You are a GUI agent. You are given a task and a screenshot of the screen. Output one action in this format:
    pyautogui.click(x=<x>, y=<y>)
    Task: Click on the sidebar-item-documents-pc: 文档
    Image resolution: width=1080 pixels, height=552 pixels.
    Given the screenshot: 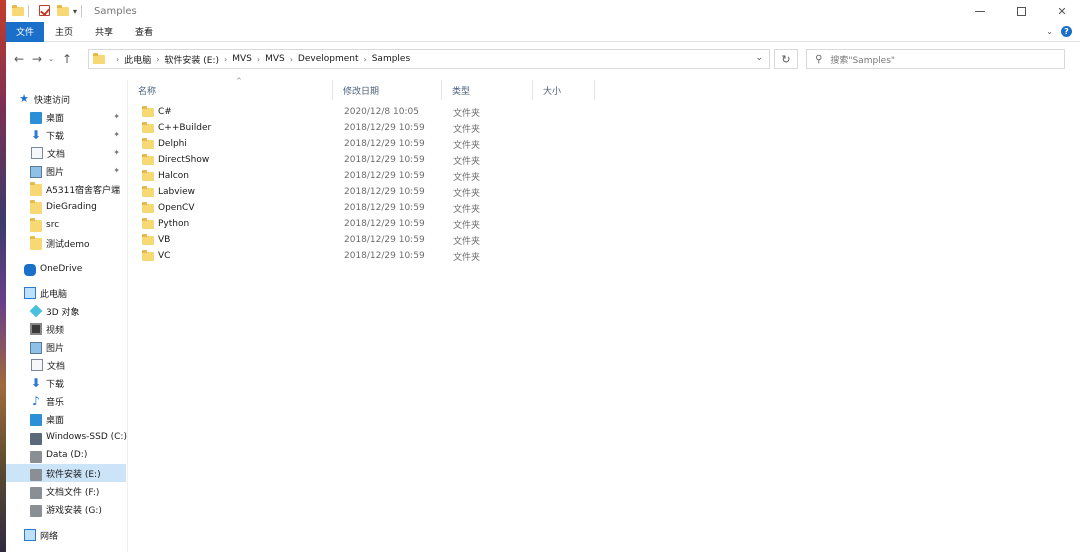 What is the action you would take?
    pyautogui.click(x=66, y=365)
    